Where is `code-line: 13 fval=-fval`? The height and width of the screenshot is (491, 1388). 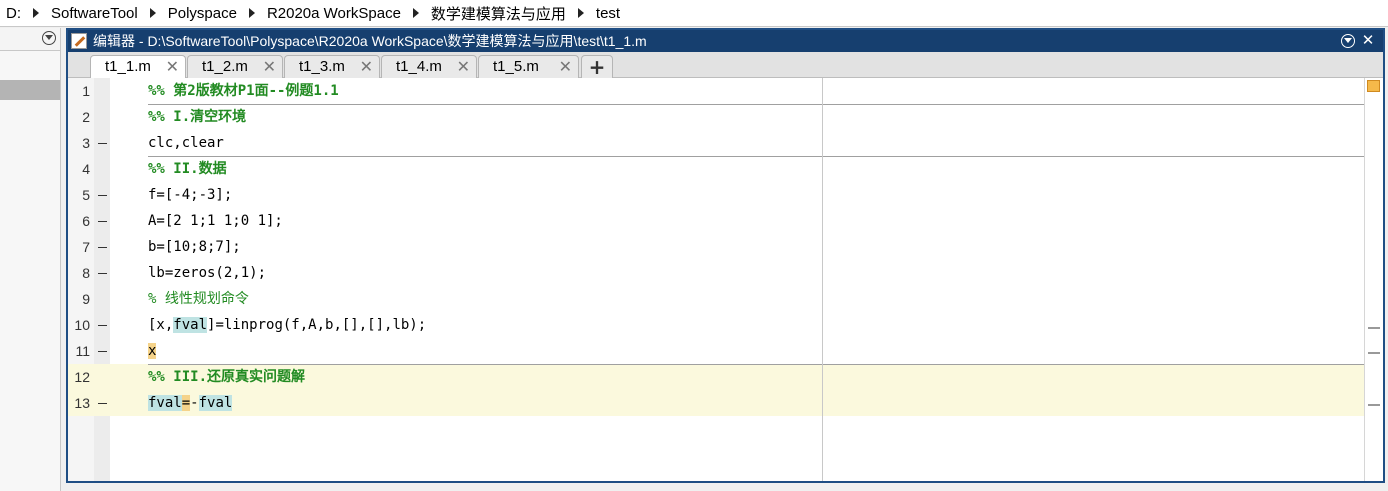
code-line: 13 fval=-fval is located at coordinates (716, 403).